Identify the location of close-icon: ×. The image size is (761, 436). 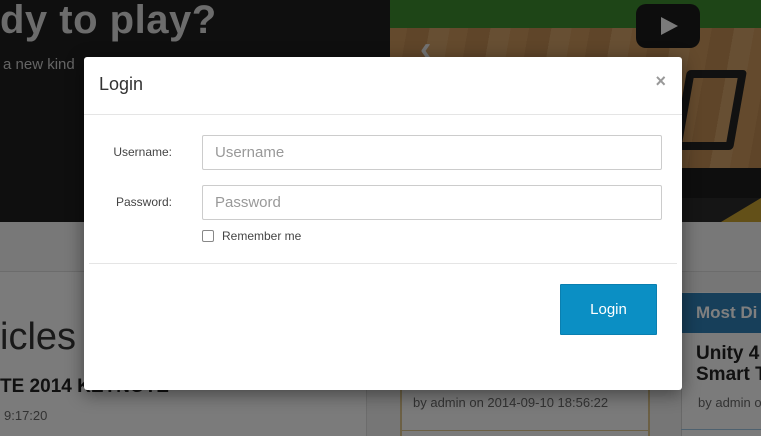
(660, 81).